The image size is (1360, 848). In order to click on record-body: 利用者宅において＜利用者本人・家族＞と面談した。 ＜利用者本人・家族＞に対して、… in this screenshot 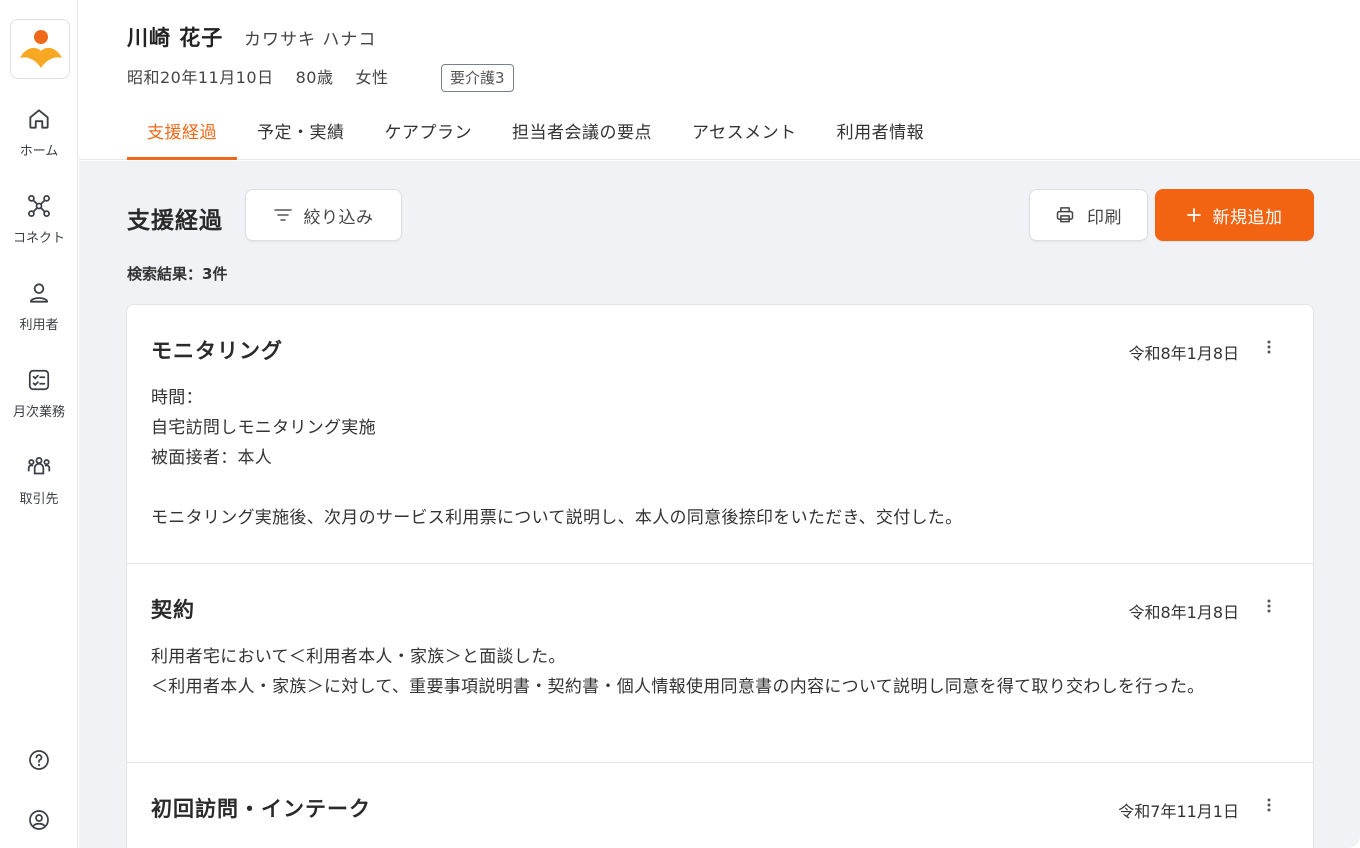, I will do `click(678, 672)`.